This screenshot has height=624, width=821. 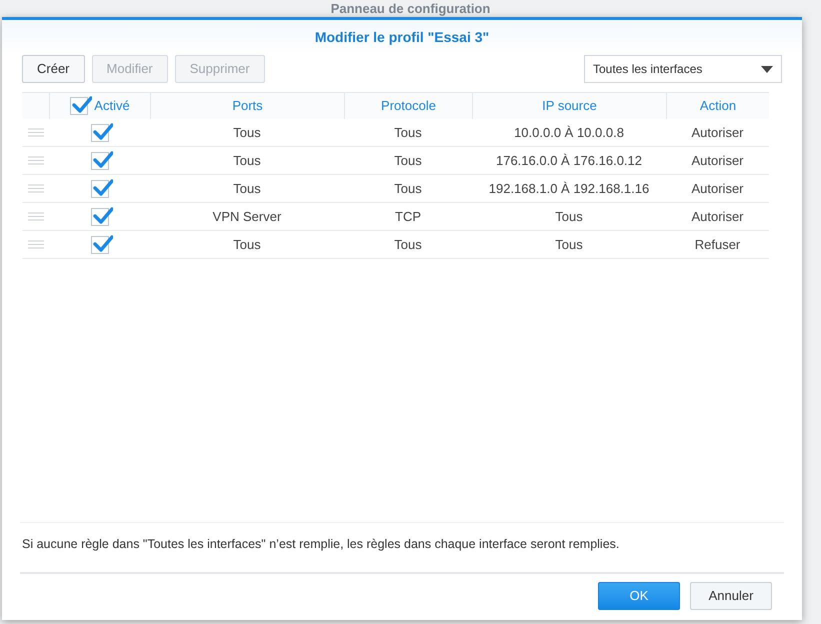 I want to click on table-cell-text: 192.168.1.0 À 192.168.1.16, so click(x=569, y=189).